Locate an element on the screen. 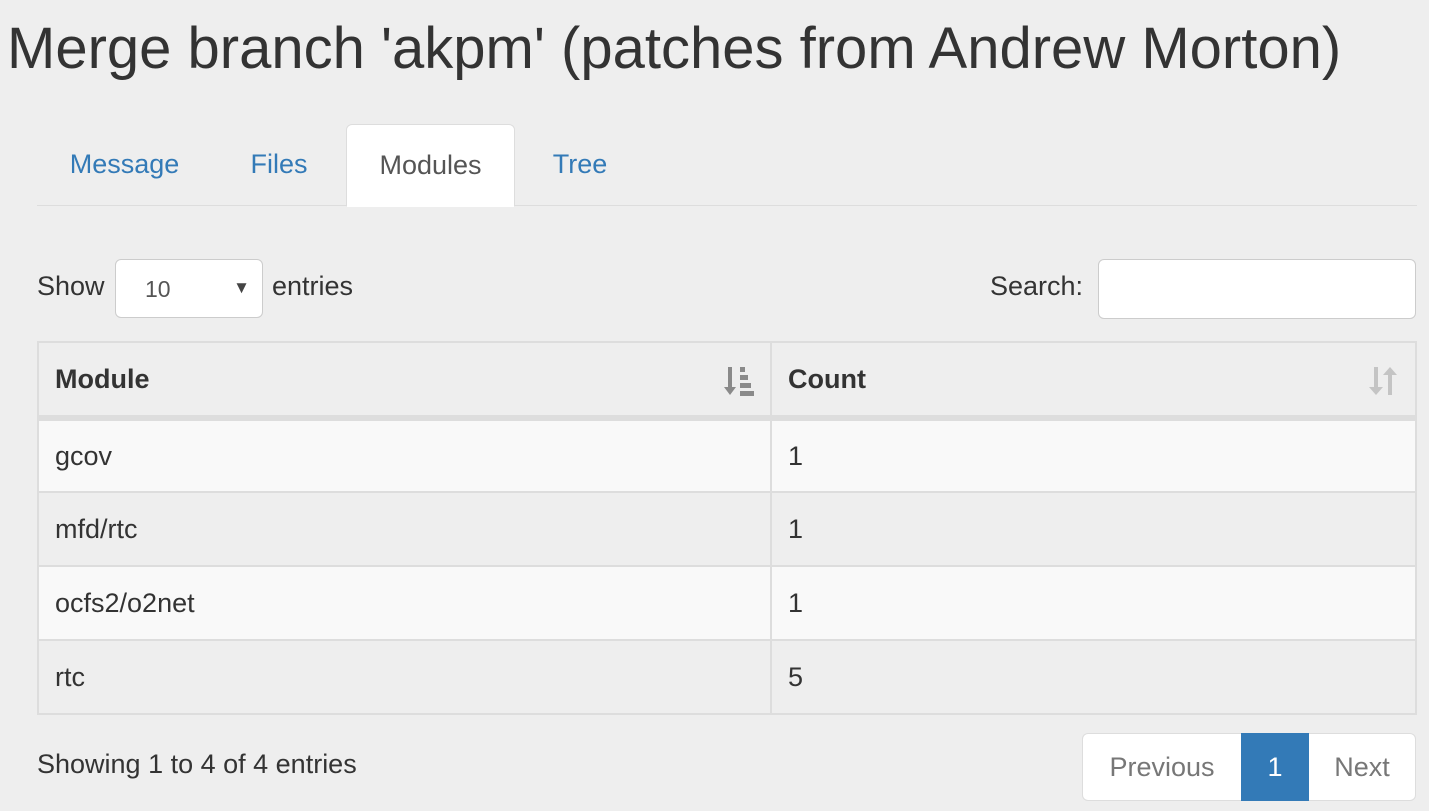 This screenshot has width=1429, height=811. module-cell: rtc is located at coordinates (404, 677).